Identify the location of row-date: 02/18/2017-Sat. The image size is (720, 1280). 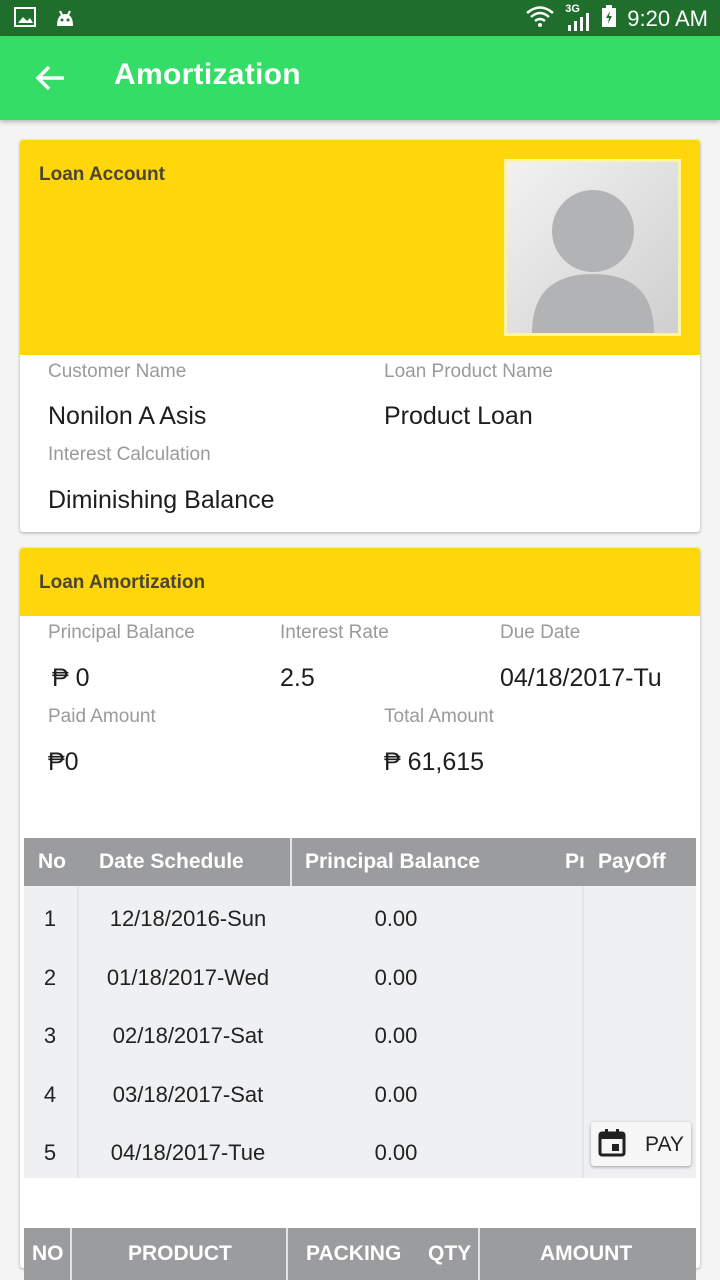
(188, 1035).